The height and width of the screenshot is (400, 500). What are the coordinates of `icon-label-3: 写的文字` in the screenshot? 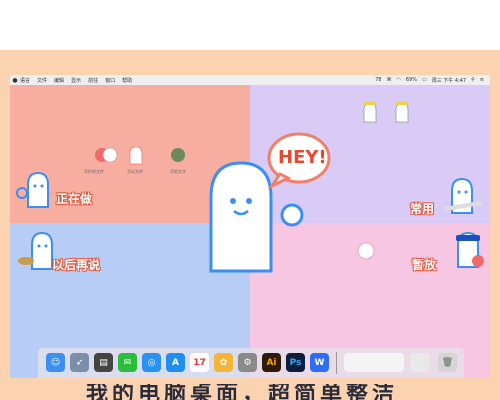 It's located at (178, 171).